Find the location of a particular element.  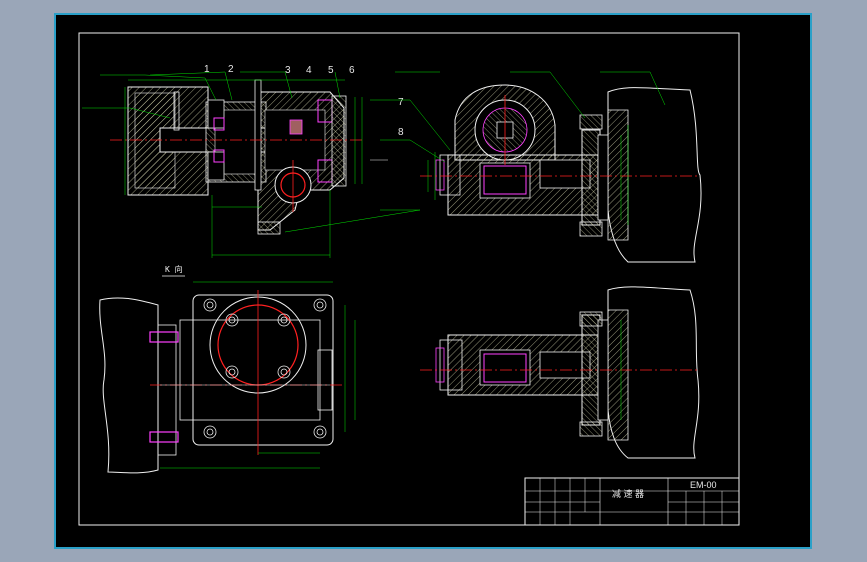

balloon-2: 2 is located at coordinates (231, 69).